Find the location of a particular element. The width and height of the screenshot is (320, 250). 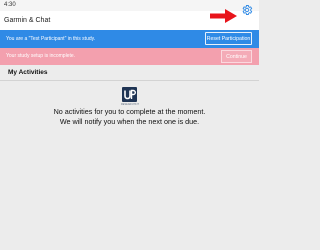

red-arrow-annotation is located at coordinates (223, 16).